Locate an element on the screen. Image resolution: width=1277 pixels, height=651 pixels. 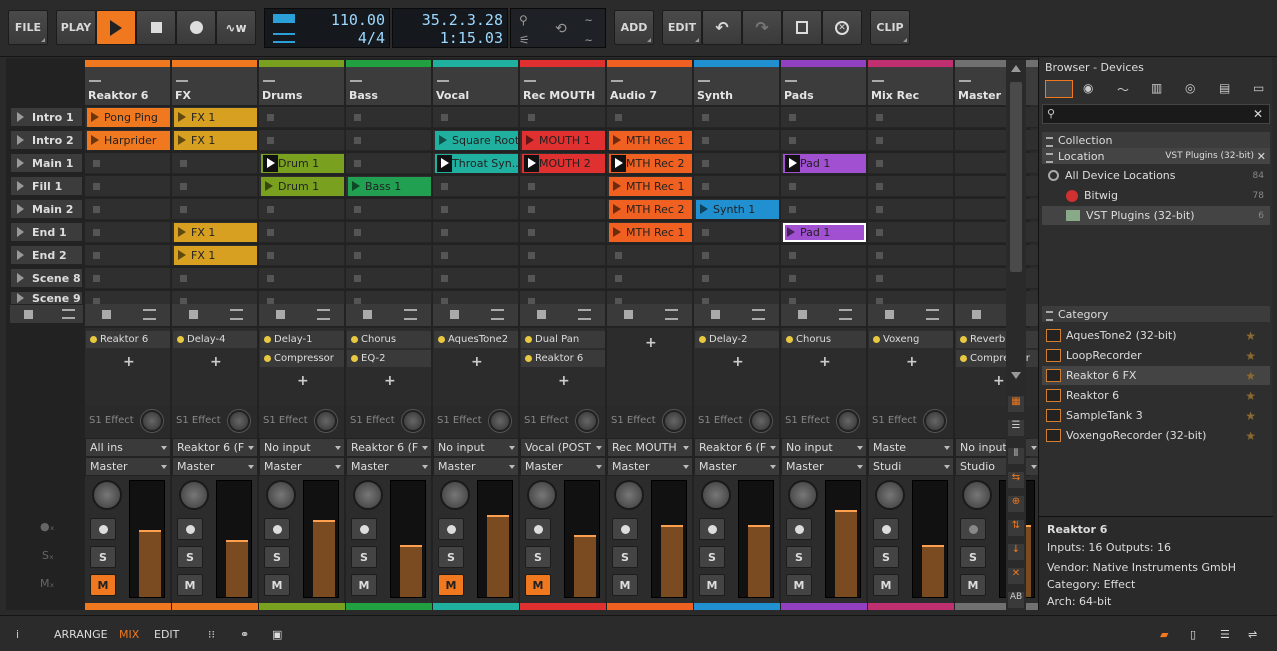
clip-slot: Drum 1 is located at coordinates (302, 163).